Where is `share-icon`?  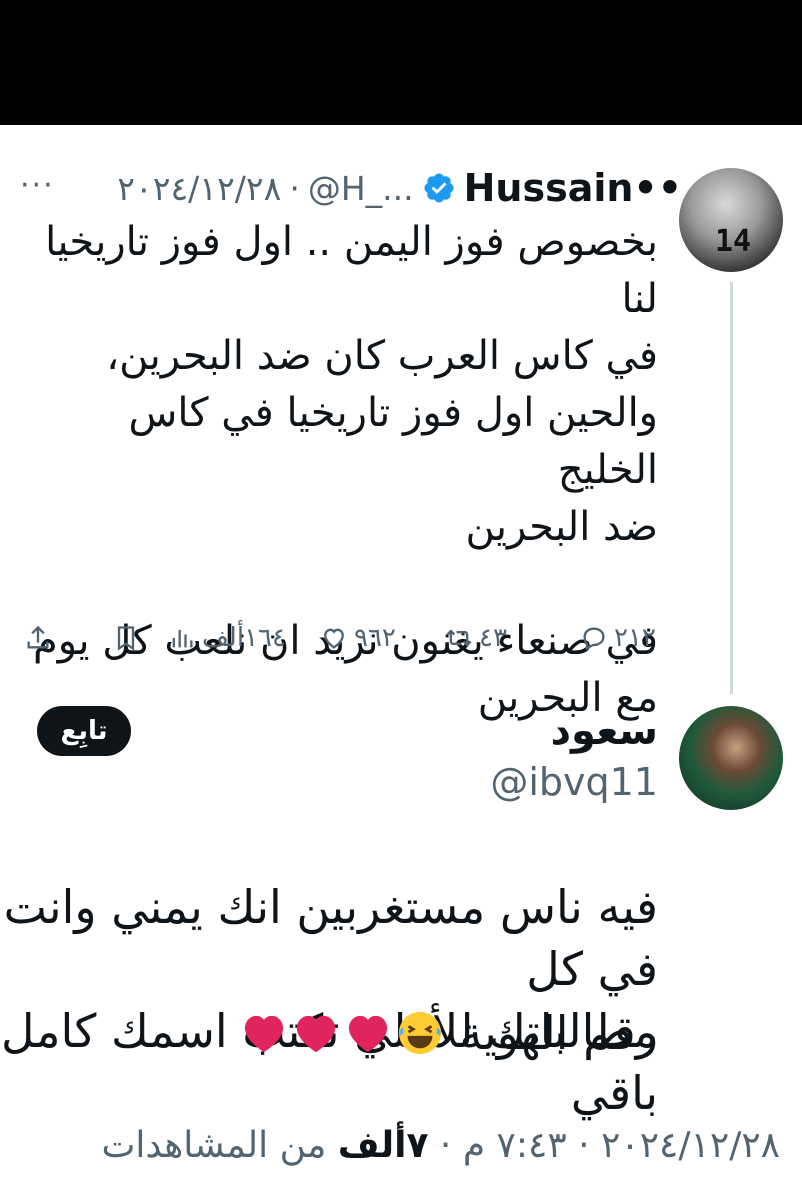
share-icon is located at coordinates (38, 637).